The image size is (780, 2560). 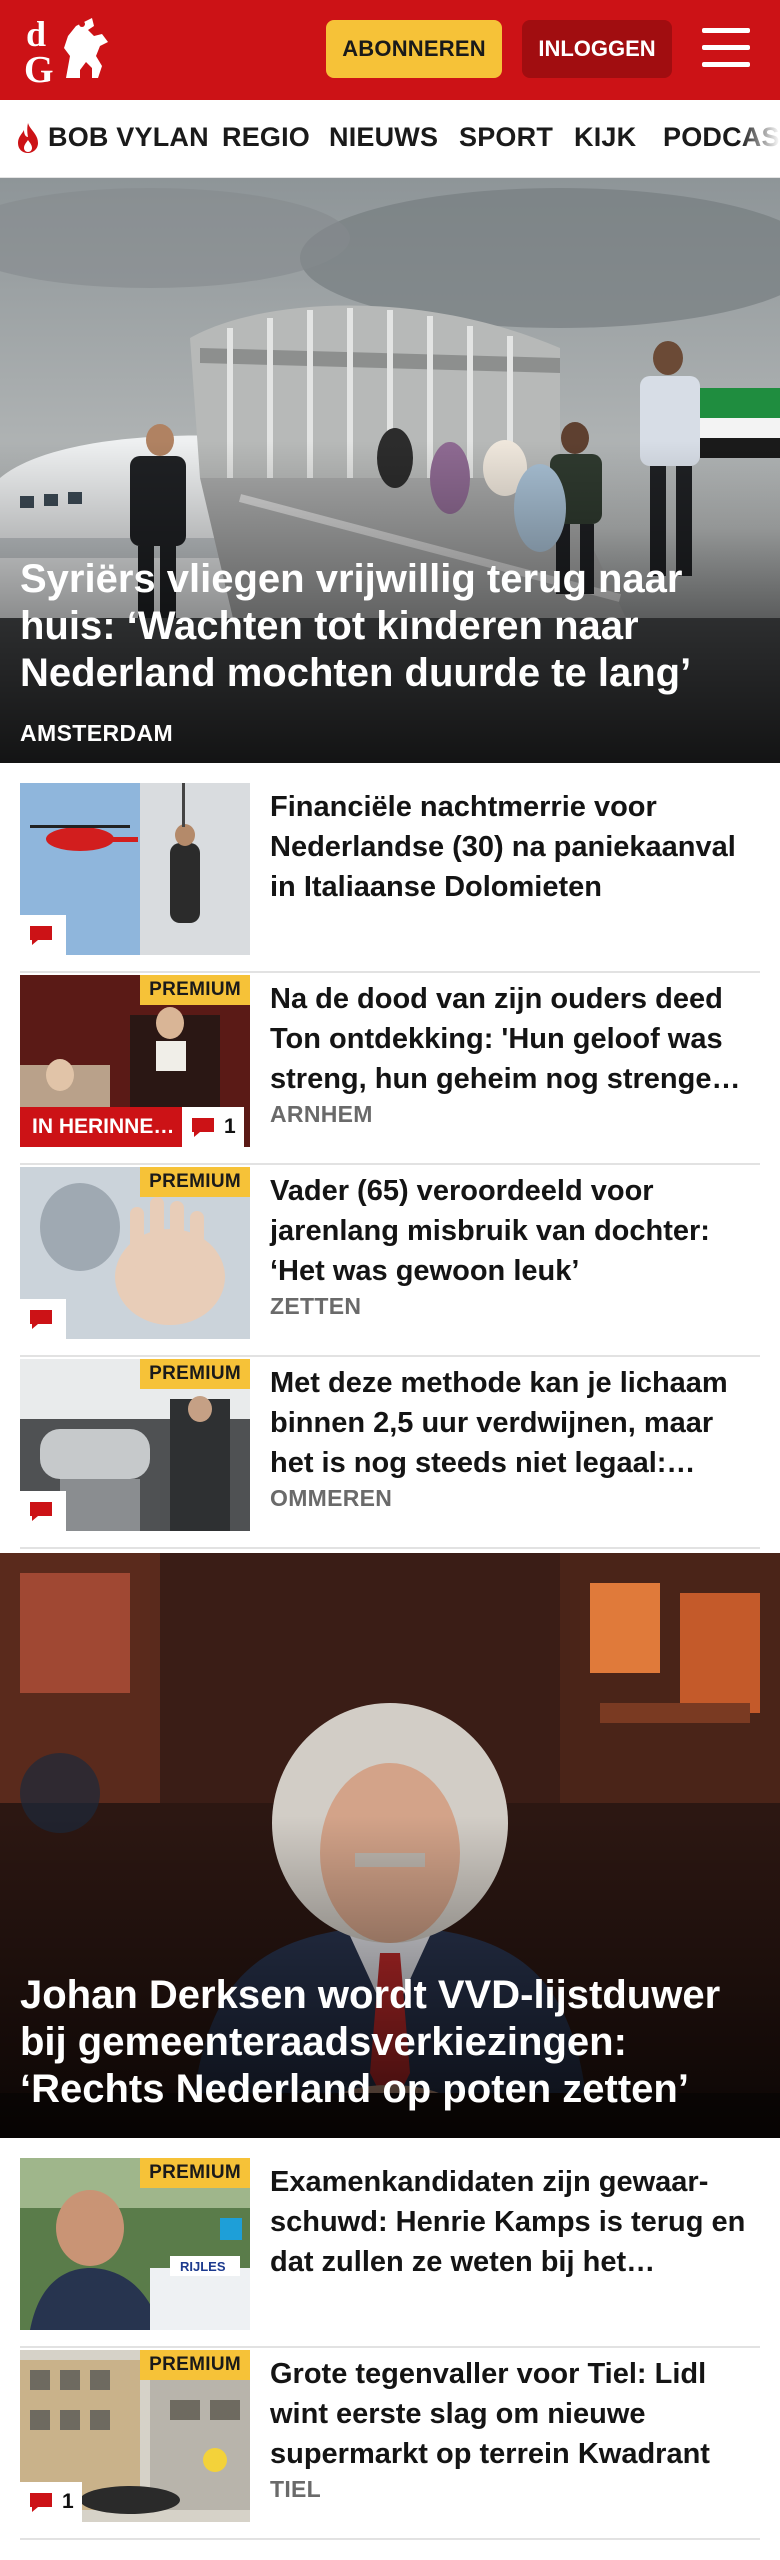 I want to click on login-button: INLOGGEN, so click(x=597, y=49).